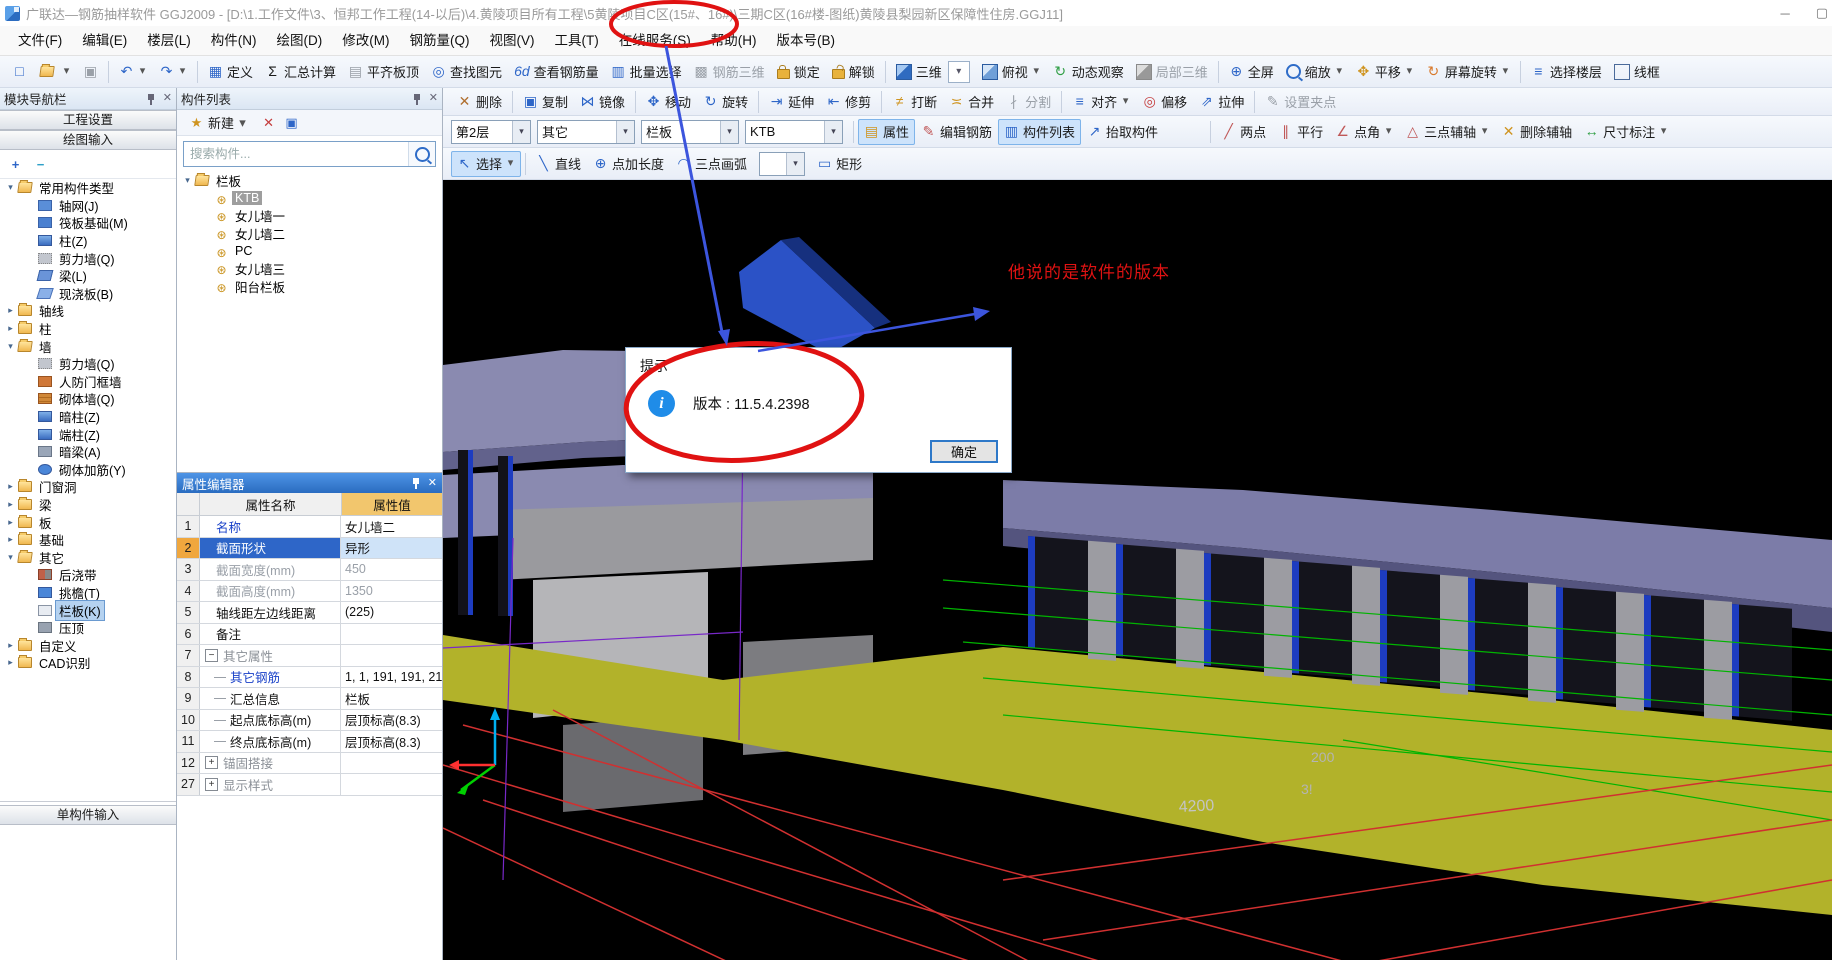 The image size is (1832, 960). I want to click on nav-tree-item: 梁(L), so click(88, 276).